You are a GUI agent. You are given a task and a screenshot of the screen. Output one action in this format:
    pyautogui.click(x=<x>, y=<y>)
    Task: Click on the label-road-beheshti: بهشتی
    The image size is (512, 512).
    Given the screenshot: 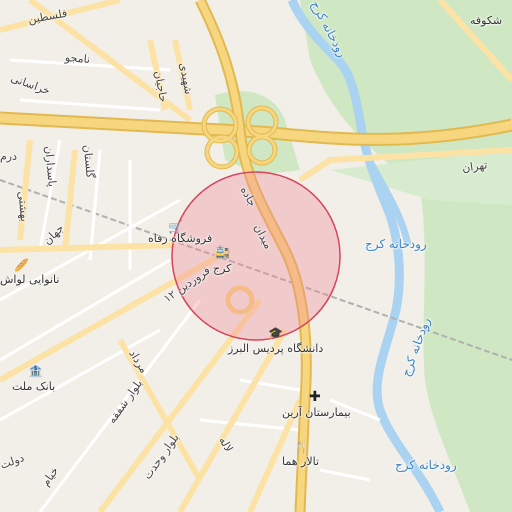 What is the action you would take?
    pyautogui.click(x=23, y=206)
    